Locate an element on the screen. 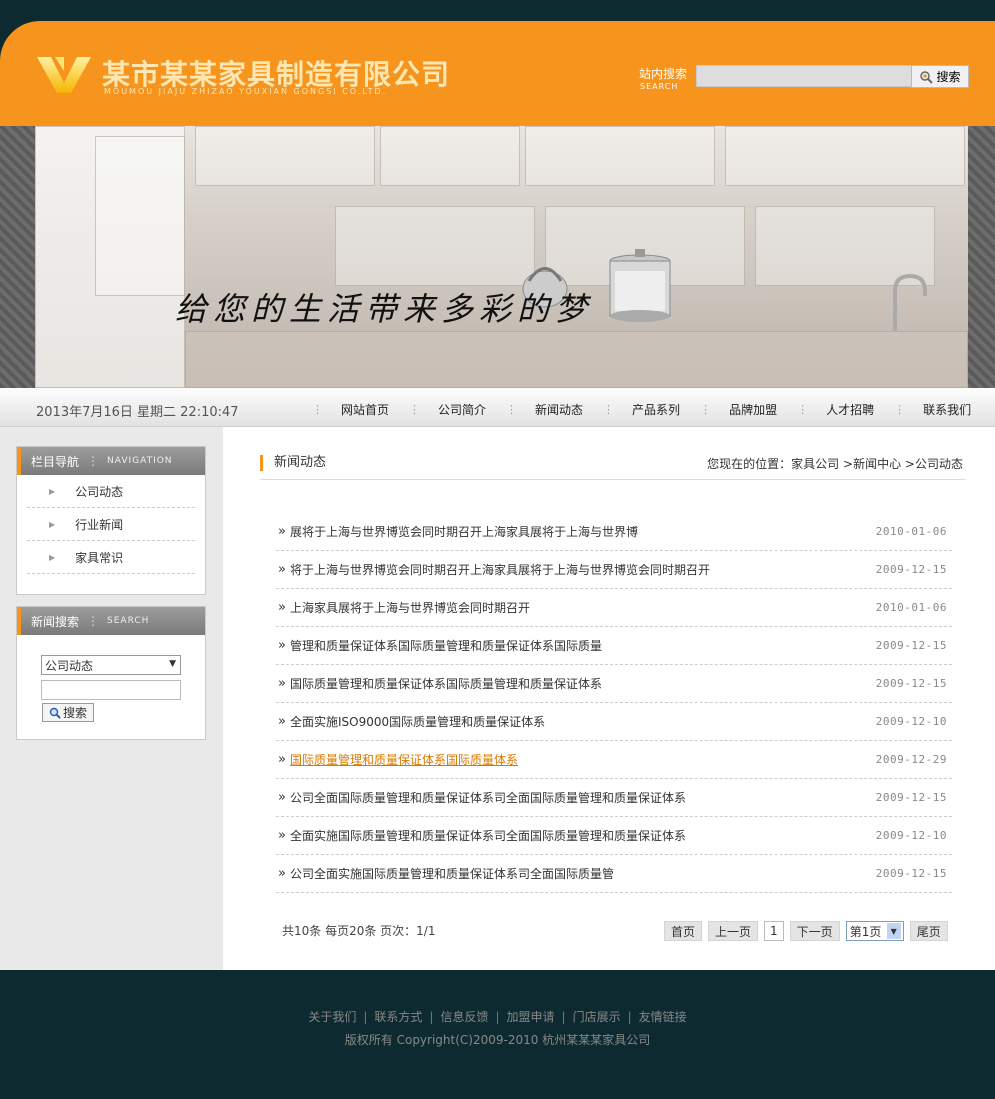 Image resolution: width=995 pixels, height=1099 pixels. footer-link-contact: 联系方式 is located at coordinates (398, 1017).